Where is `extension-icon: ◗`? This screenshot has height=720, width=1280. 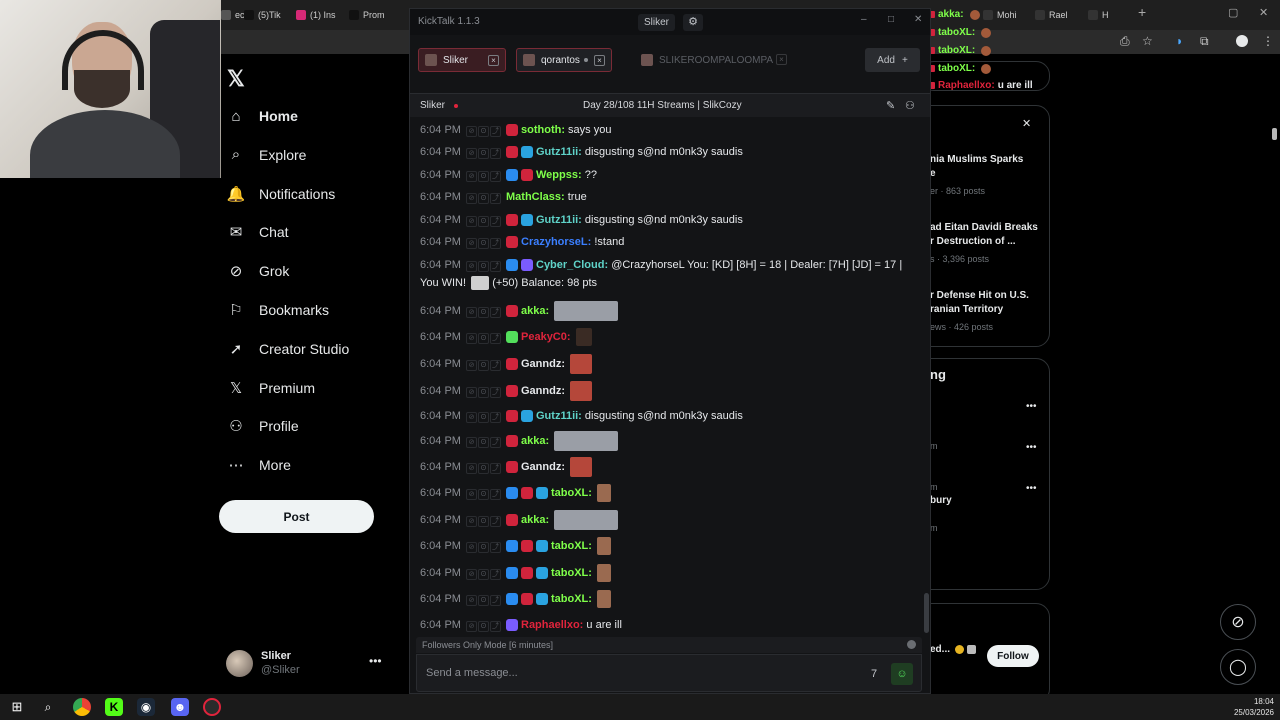
extension-icon: ◗ is located at coordinates (1179, 41).